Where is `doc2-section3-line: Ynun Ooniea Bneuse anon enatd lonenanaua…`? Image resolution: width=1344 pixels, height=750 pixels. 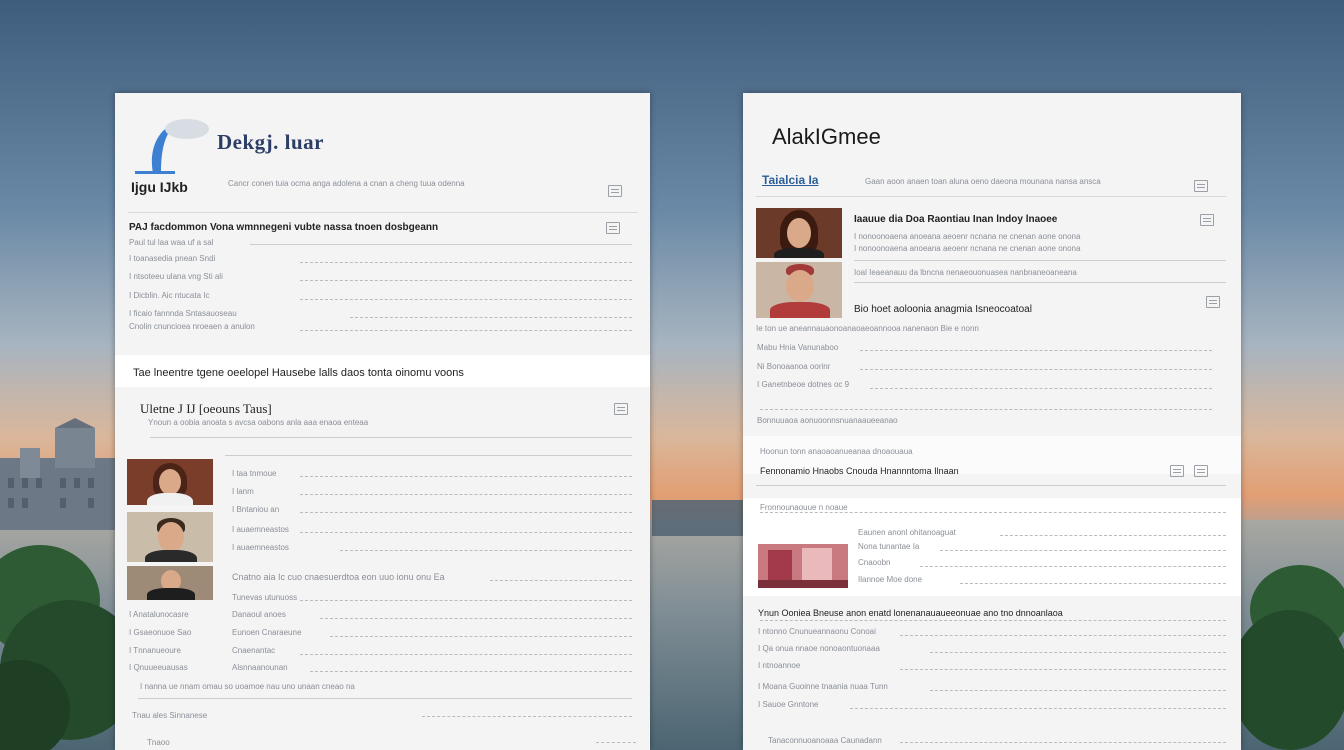
doc2-section3-line: Ynun Ooniea Bneuse anon enatd lonenanaua… is located at coordinates (910, 613).